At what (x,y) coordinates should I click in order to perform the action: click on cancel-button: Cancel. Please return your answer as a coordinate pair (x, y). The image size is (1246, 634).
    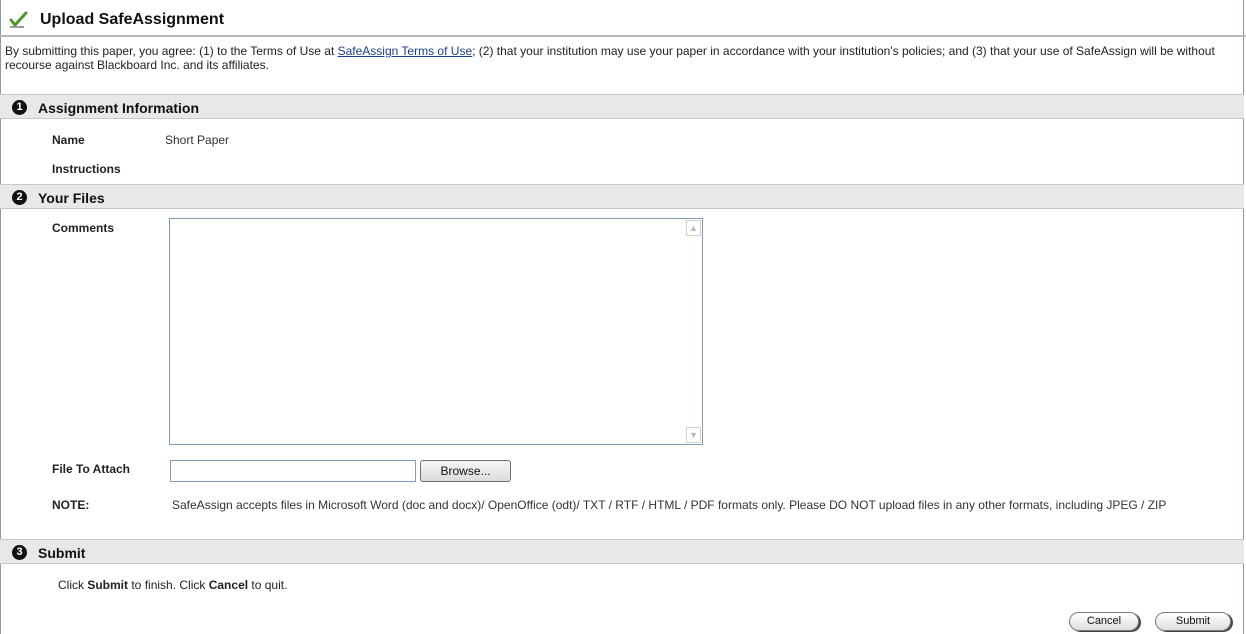
    Looking at the image, I should click on (1104, 621).